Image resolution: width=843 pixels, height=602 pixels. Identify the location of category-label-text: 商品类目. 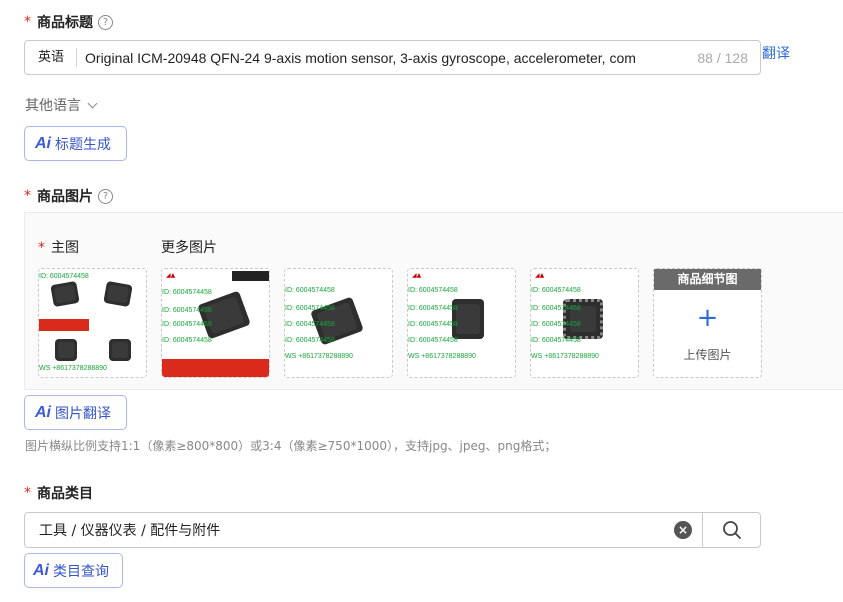
(65, 494).